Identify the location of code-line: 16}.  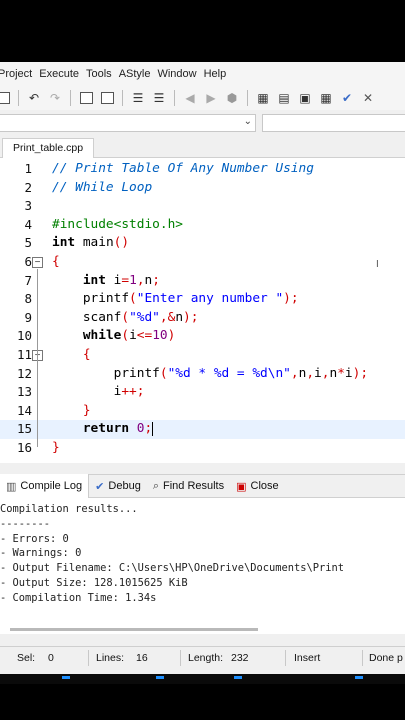
(202, 448).